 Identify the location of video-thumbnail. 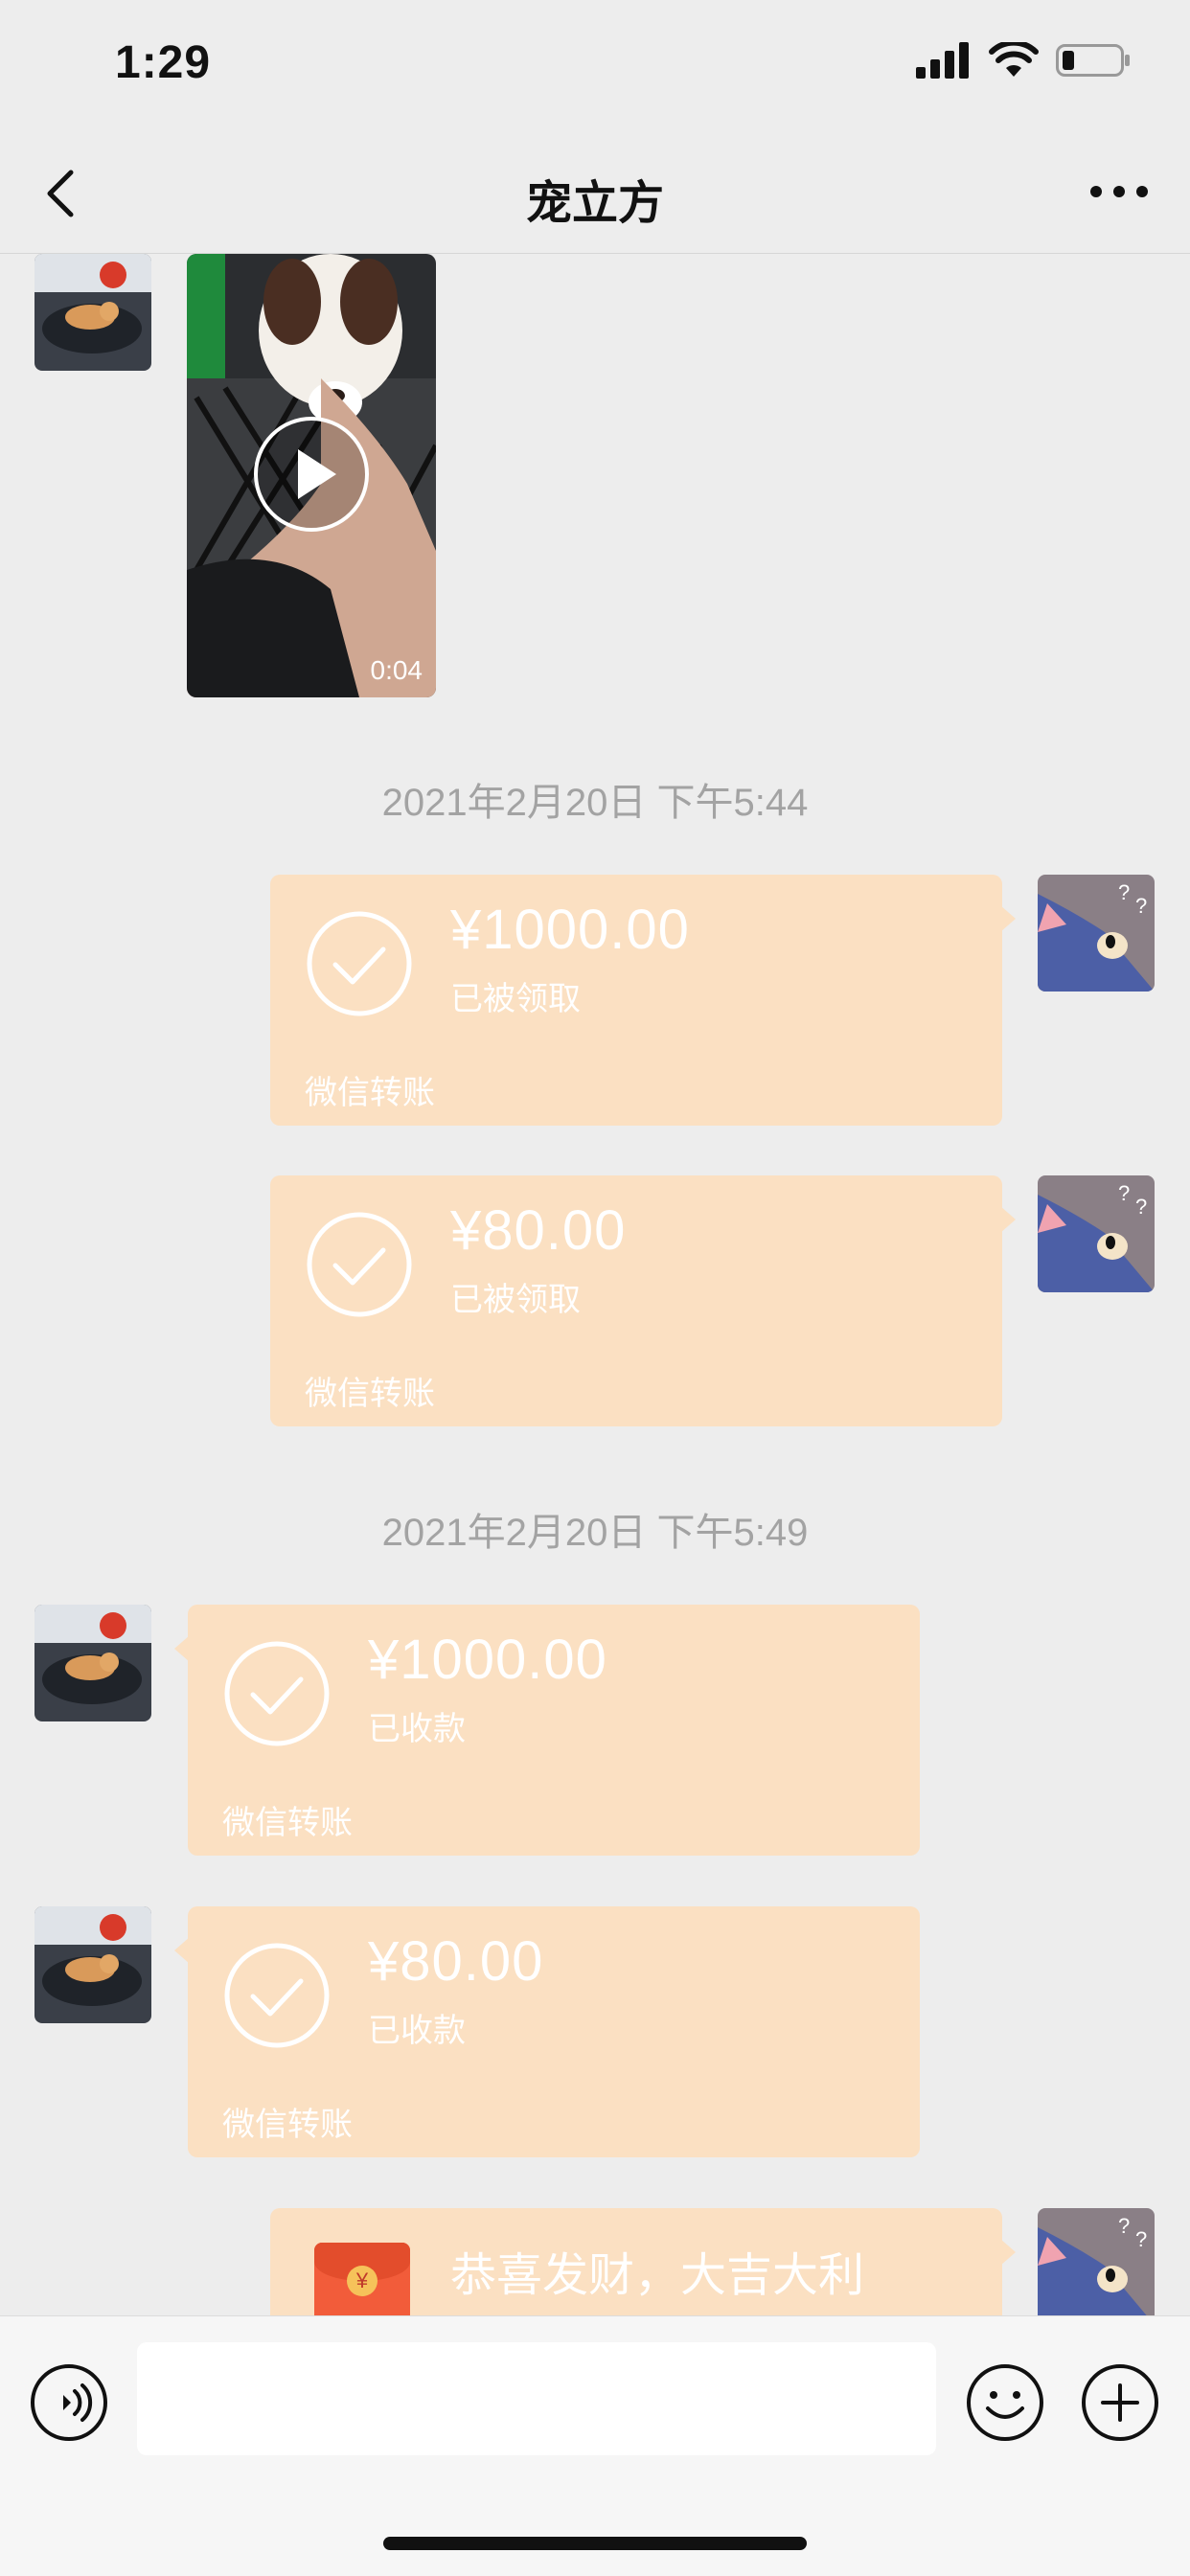
(311, 476).